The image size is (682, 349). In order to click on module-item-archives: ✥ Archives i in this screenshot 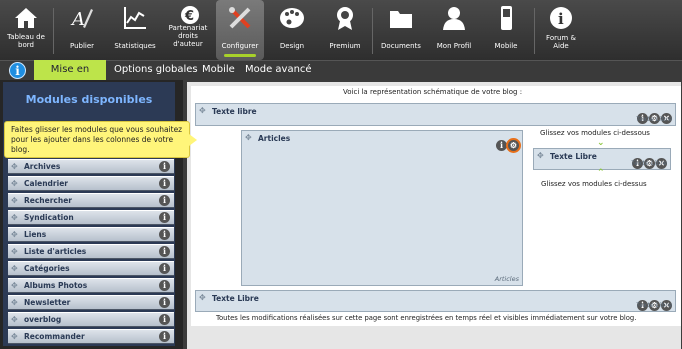, I will do `click(91, 166)`.